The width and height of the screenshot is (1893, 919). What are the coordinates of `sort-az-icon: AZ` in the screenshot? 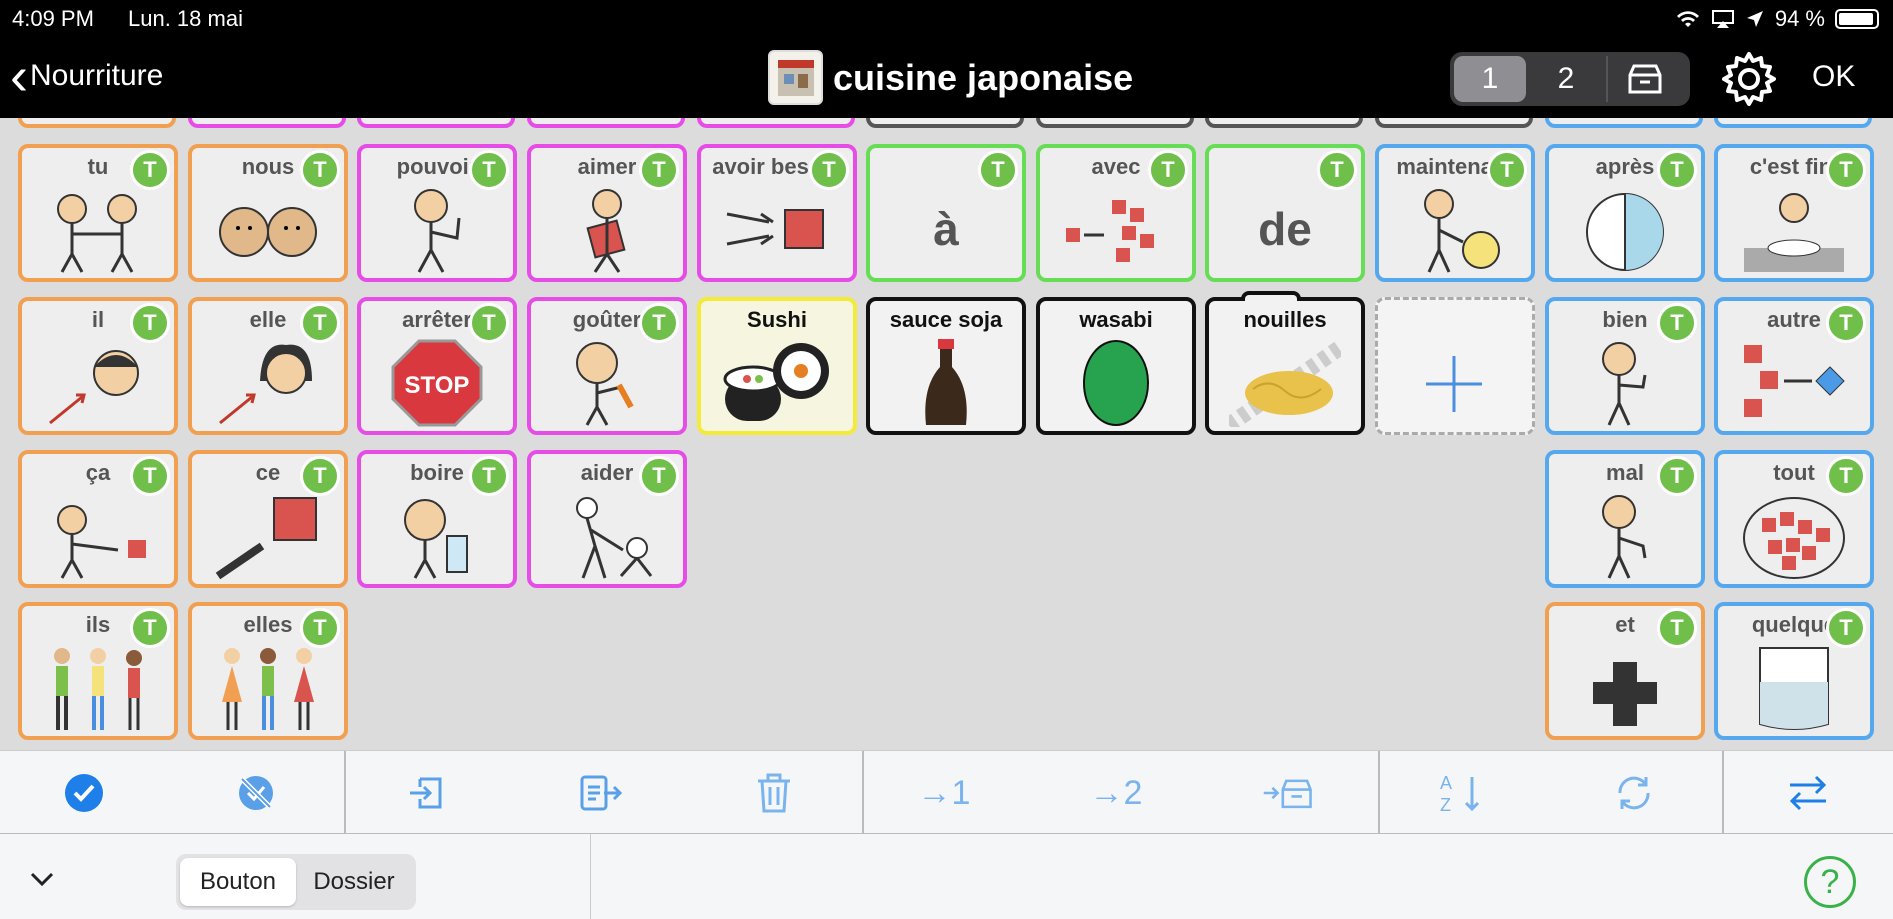 It's located at (1460, 794).